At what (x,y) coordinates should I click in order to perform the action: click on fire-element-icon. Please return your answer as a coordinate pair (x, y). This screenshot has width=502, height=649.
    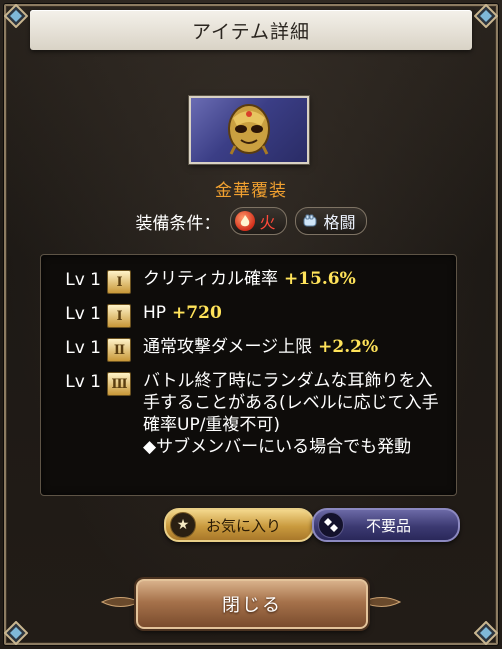
    Looking at the image, I should click on (245, 221).